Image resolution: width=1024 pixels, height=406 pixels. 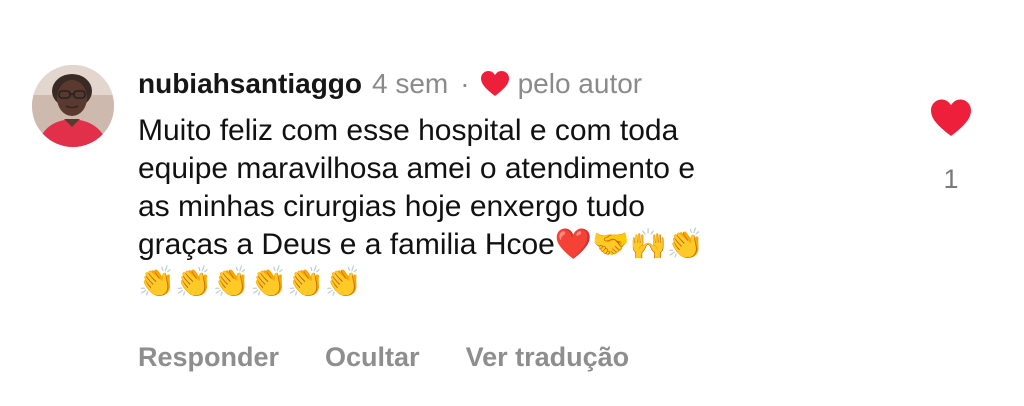 What do you see at coordinates (951, 179) in the screenshot?
I see `like-count: 1` at bounding box center [951, 179].